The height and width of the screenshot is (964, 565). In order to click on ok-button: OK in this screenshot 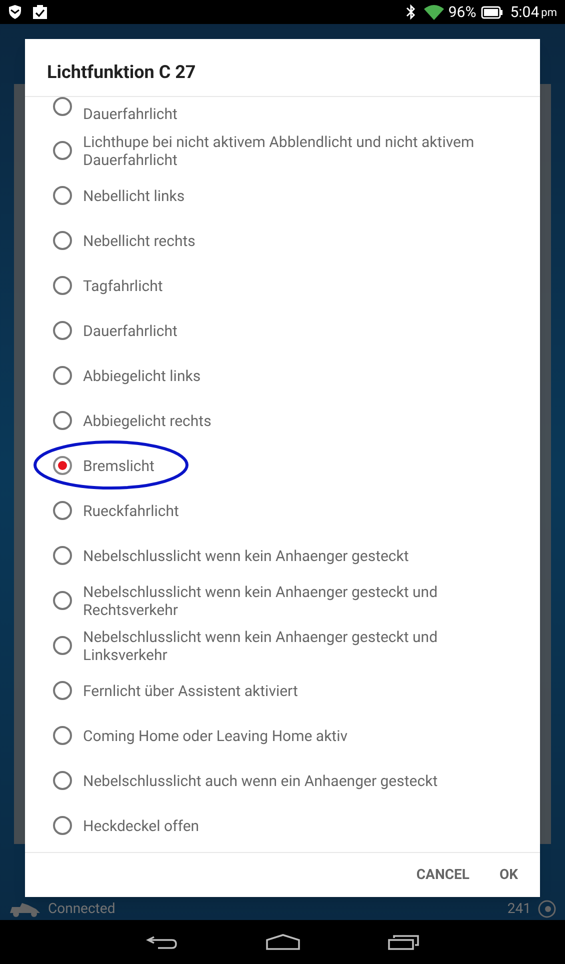, I will do `click(508, 875)`.